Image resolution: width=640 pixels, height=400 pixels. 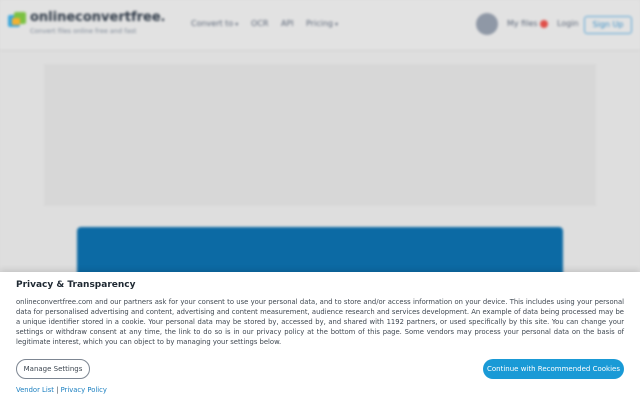 I want to click on continue-with-recommended-cookies-button: Continue with Recommended Cookies, so click(x=553, y=369).